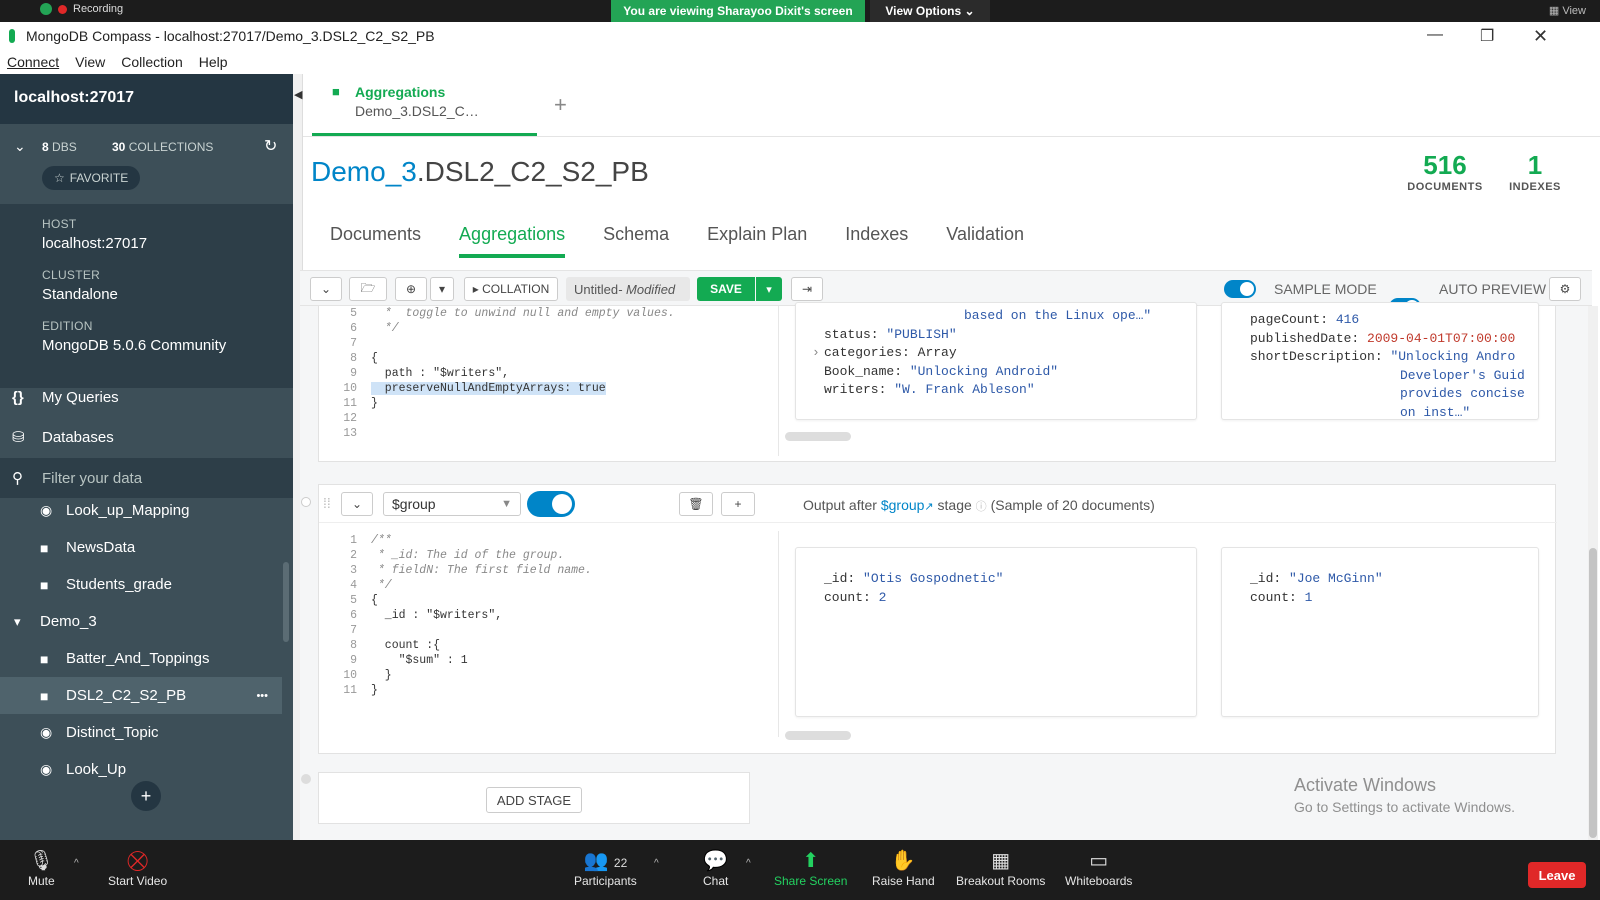 The height and width of the screenshot is (900, 1600). Describe the element at coordinates (981, 507) in the screenshot. I see `info-icon: ⓘ` at that location.